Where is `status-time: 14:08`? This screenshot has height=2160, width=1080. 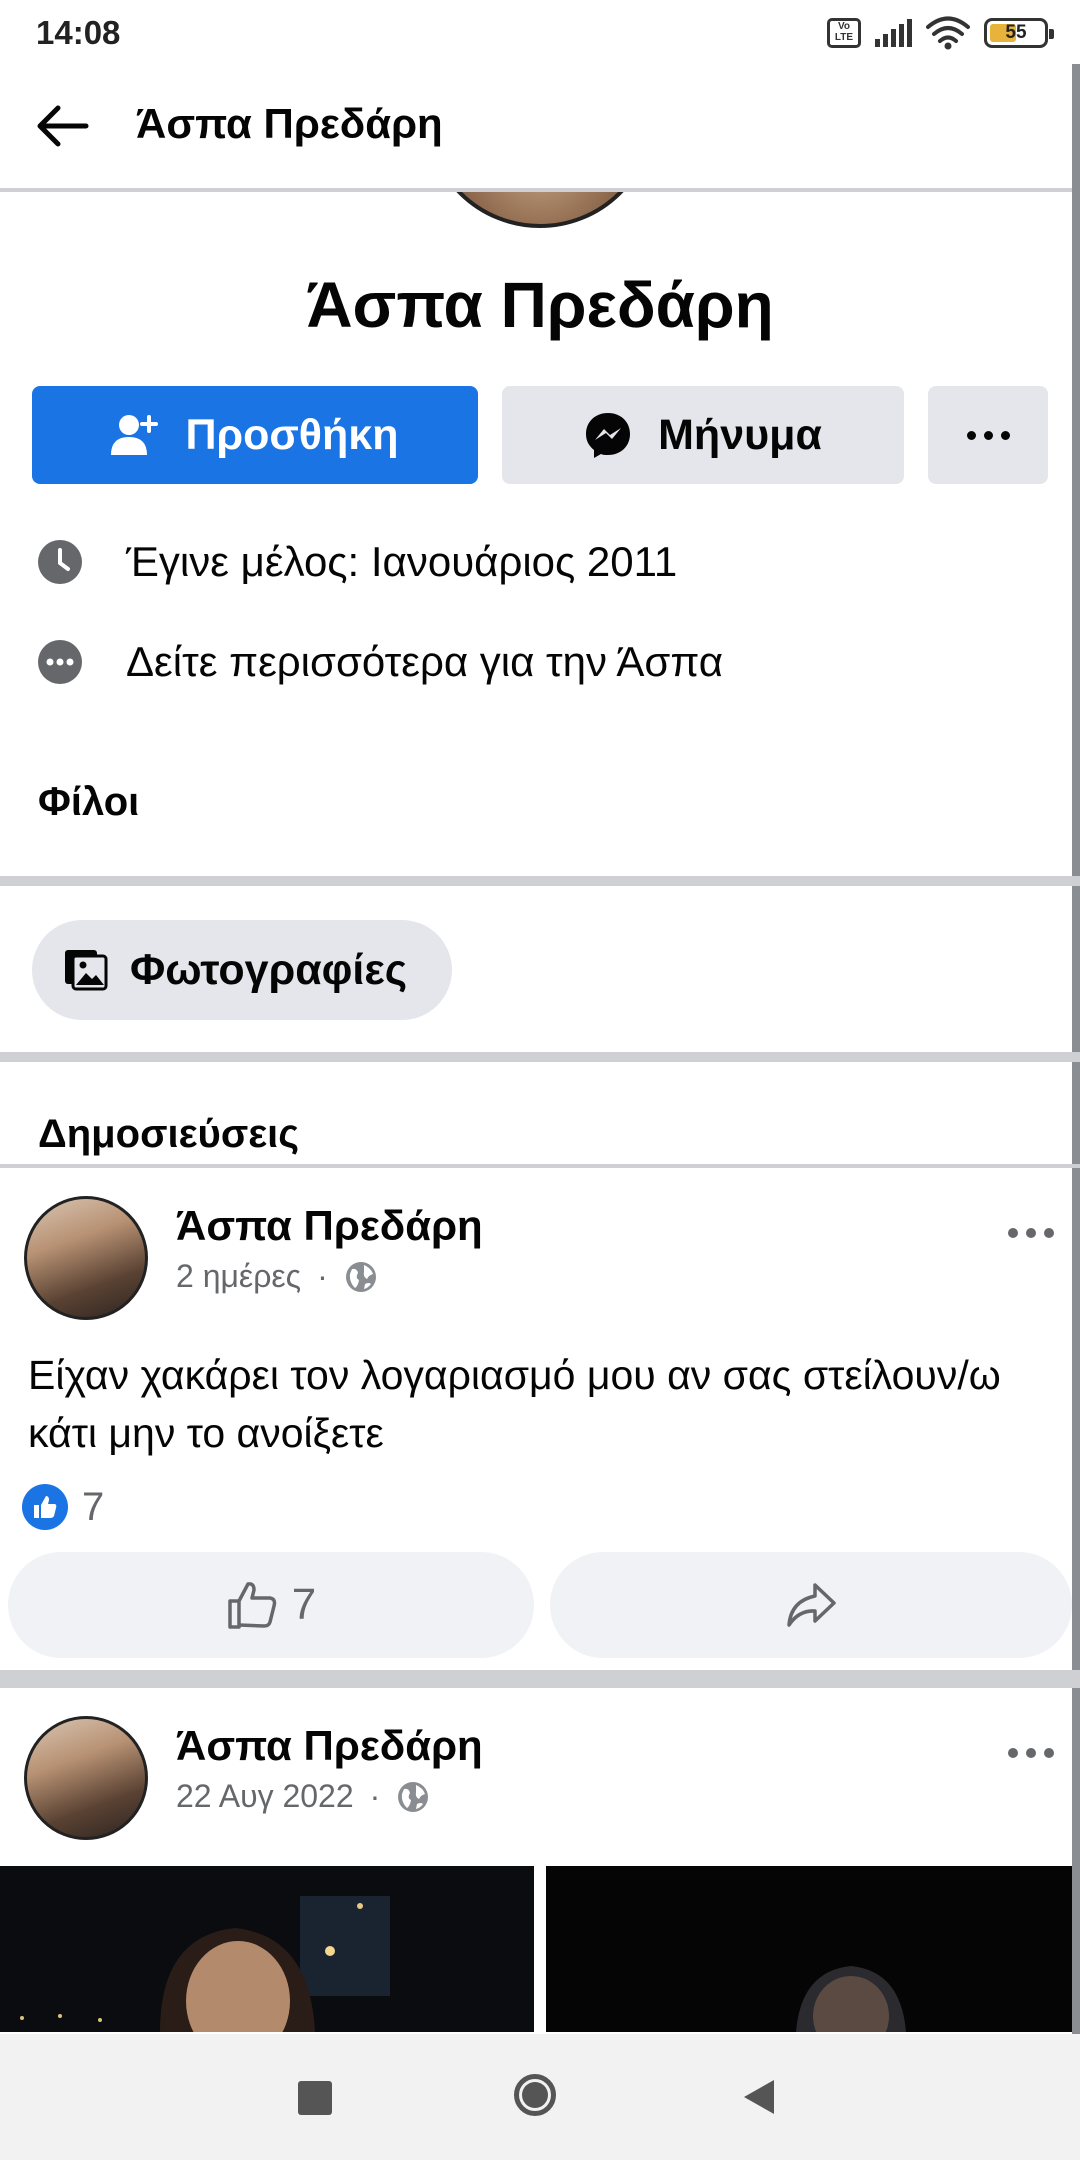 status-time: 14:08 is located at coordinates (78, 32).